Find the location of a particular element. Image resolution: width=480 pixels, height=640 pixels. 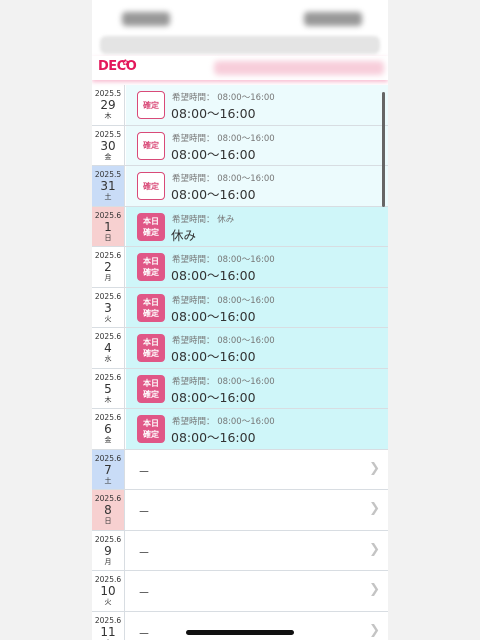

shift-time: 休み is located at coordinates (184, 235).